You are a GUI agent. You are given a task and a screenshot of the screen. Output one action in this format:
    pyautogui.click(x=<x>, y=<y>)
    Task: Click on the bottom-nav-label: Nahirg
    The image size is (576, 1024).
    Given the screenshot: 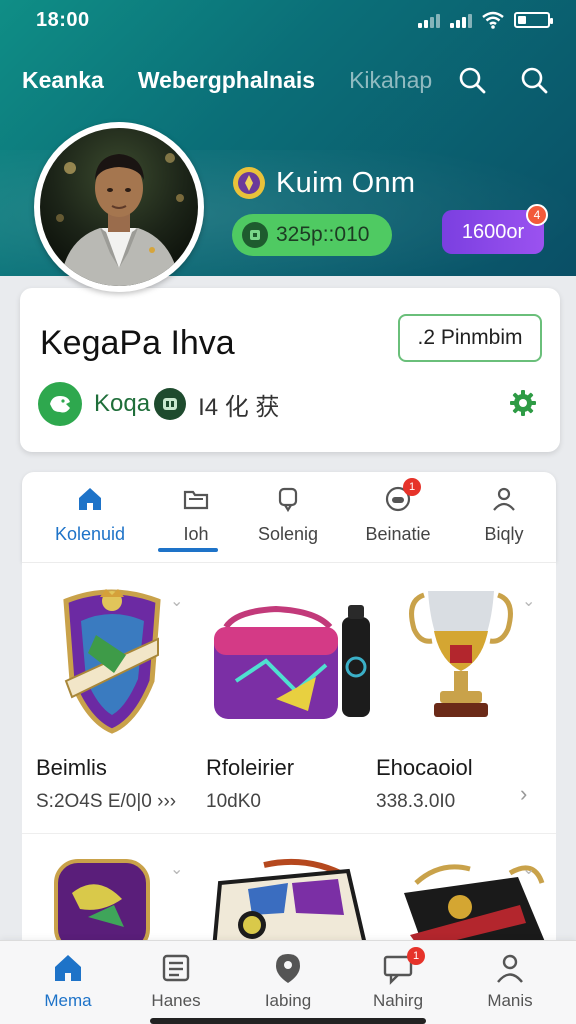 What is the action you would take?
    pyautogui.click(x=398, y=1000)
    